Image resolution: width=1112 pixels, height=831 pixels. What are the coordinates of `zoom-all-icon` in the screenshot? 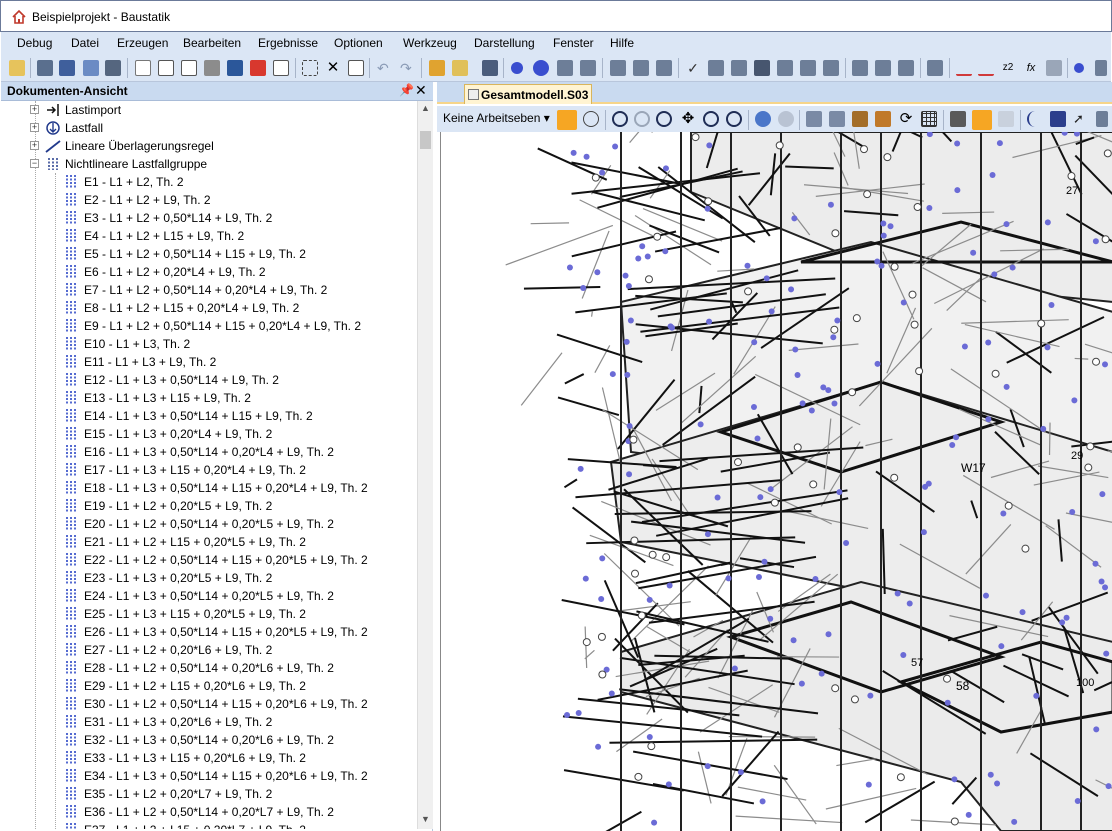 It's located at (711, 119).